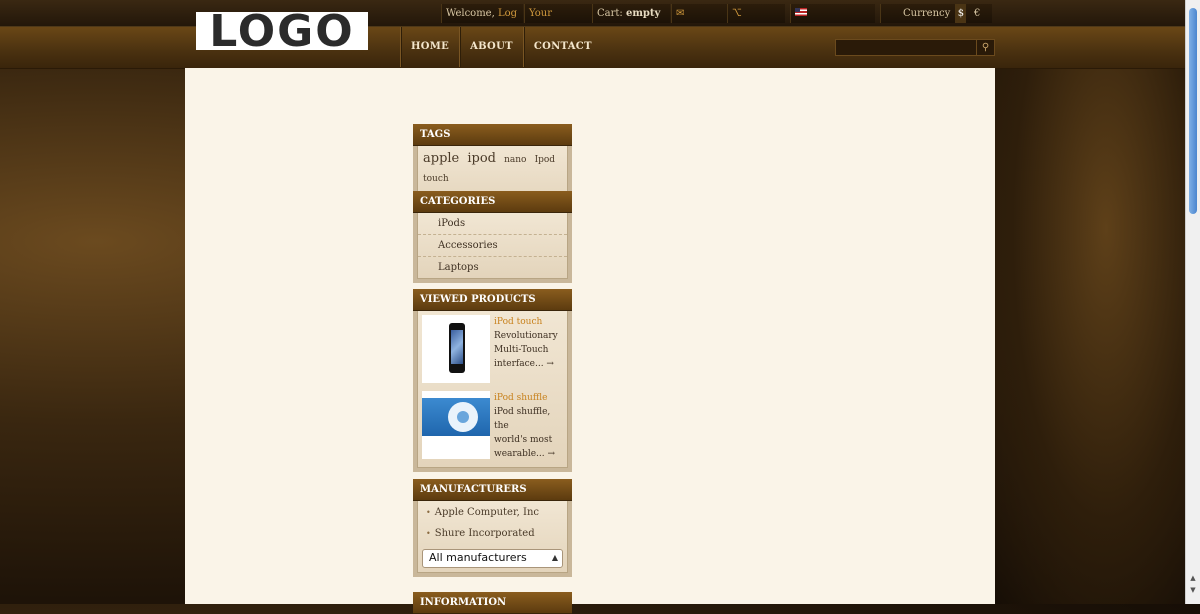 The width and height of the screenshot is (1200, 614). What do you see at coordinates (487, 512) in the screenshot?
I see `manufacturer-label: Apple Computer, Inc` at bounding box center [487, 512].